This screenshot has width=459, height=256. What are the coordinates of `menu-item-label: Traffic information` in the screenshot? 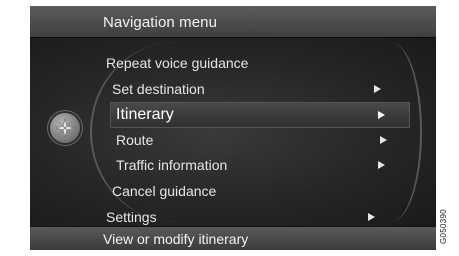 It's located at (172, 165).